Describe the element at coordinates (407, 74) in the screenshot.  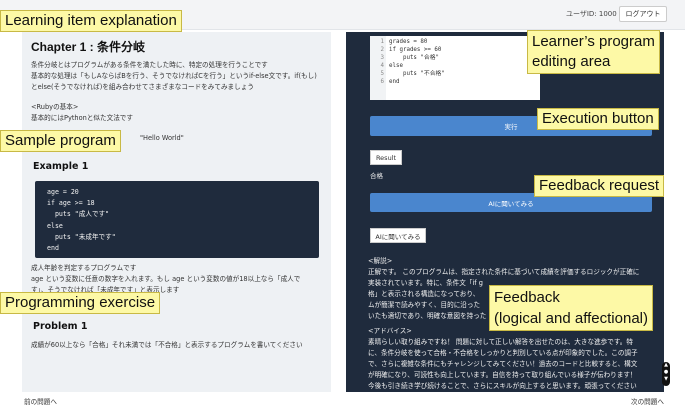
I see `editor-line: 5 puts "不合格"` at that location.